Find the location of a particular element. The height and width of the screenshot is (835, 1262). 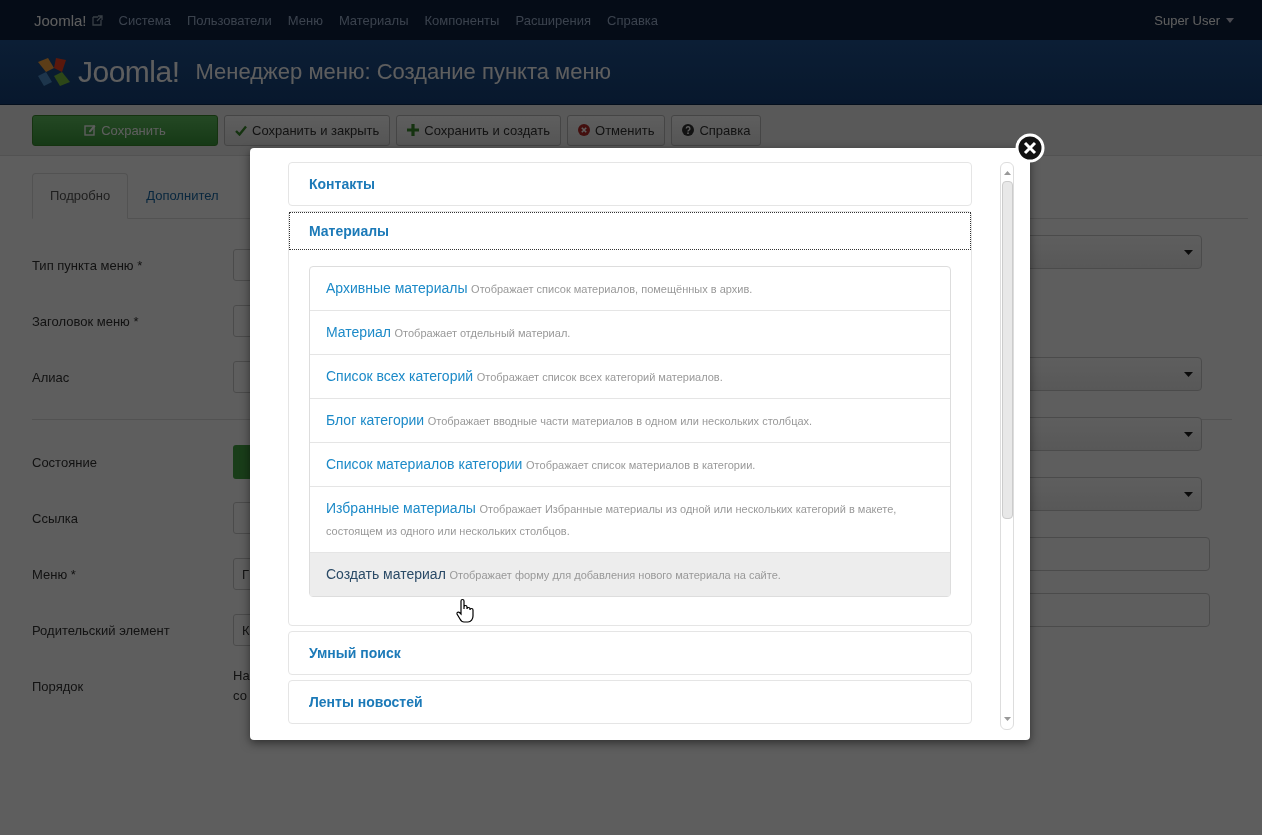

help-icon is located at coordinates (688, 130).